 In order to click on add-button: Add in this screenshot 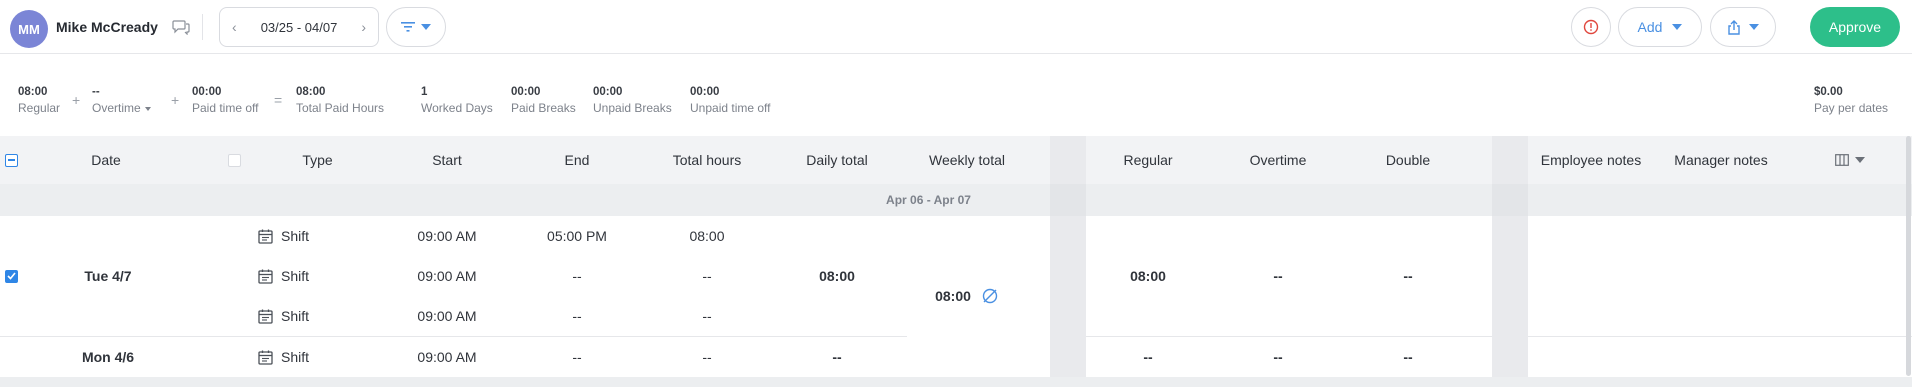, I will do `click(1660, 27)`.